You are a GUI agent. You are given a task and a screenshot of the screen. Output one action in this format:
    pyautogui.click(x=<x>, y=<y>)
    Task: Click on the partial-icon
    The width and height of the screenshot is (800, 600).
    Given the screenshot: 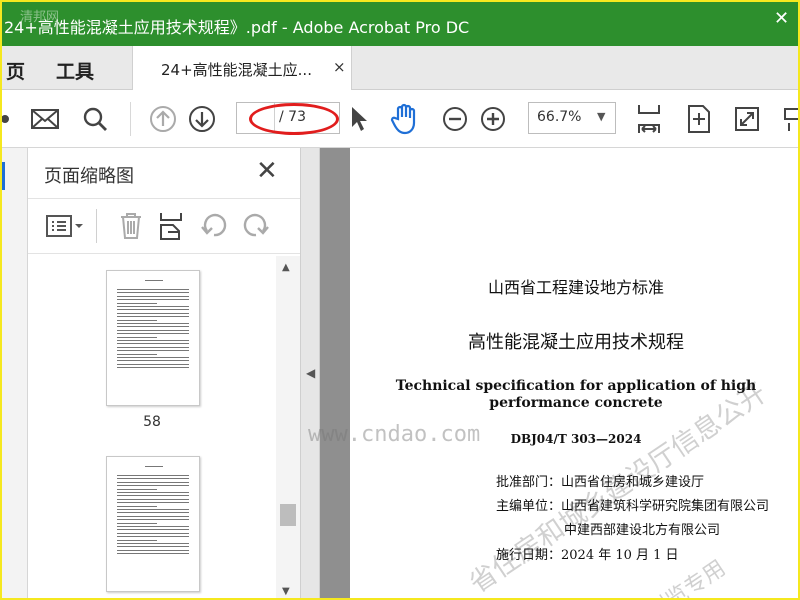 What is the action you would take?
    pyautogui.click(x=12, y=119)
    